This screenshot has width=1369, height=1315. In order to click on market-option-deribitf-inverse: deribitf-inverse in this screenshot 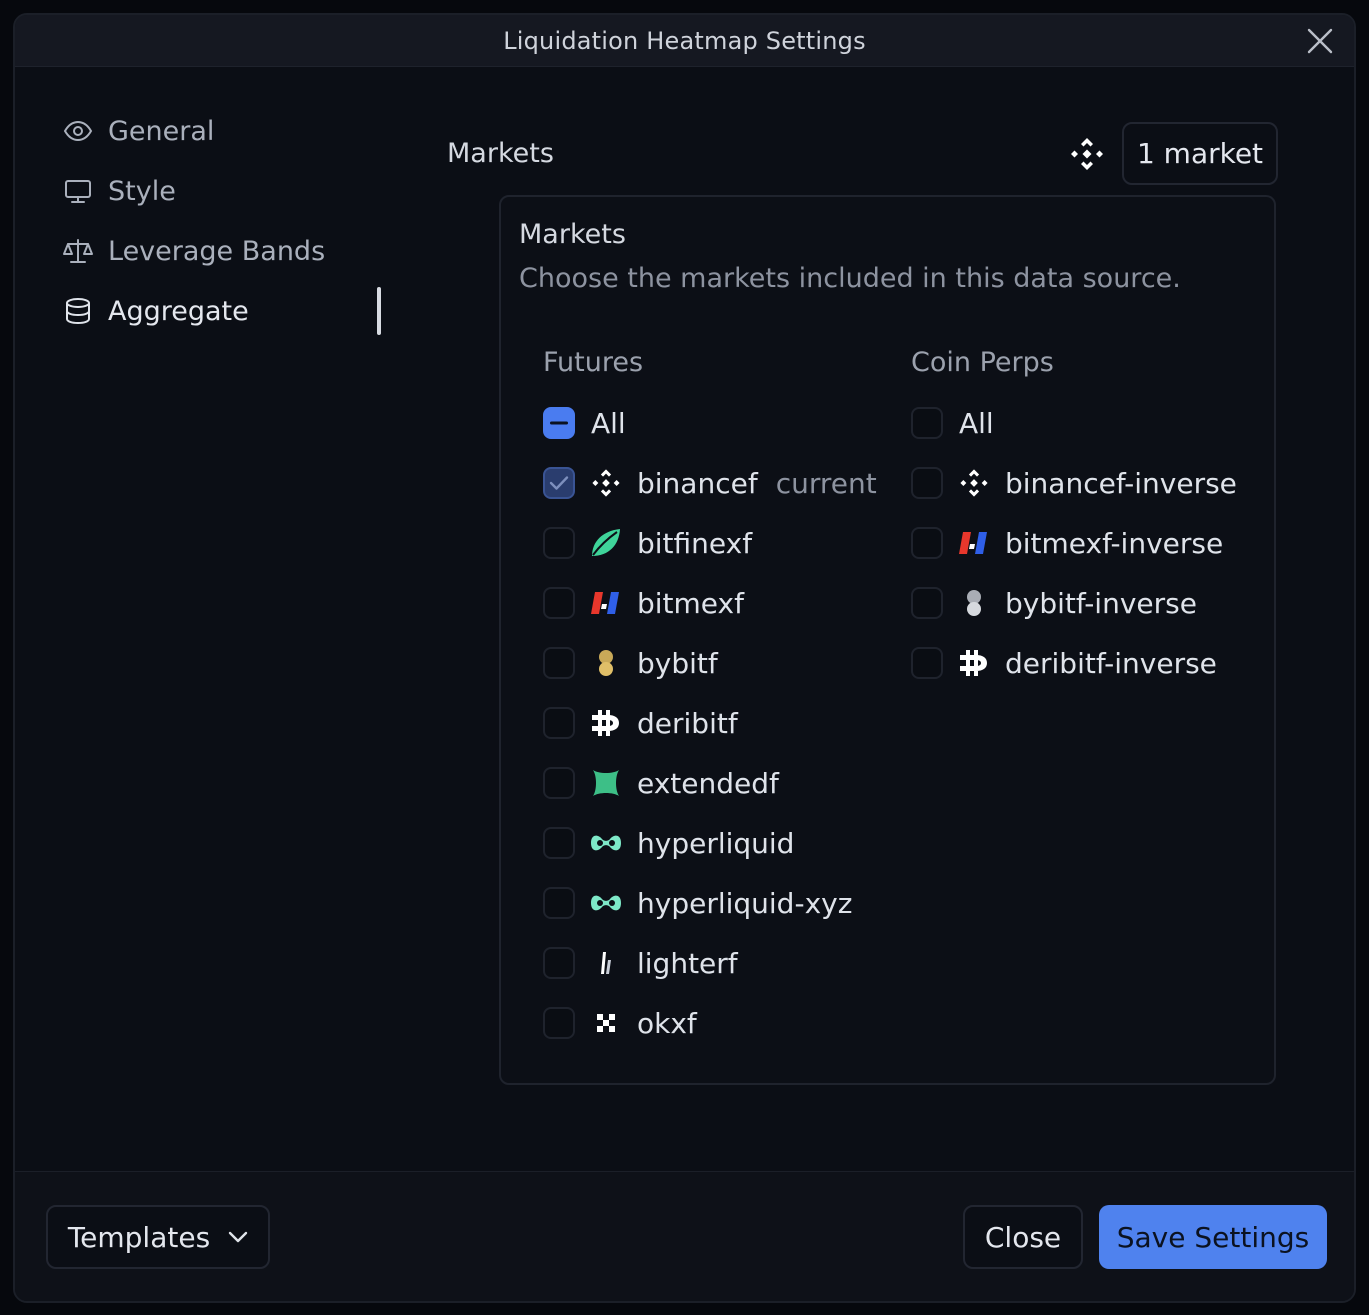, I will do `click(1064, 663)`.